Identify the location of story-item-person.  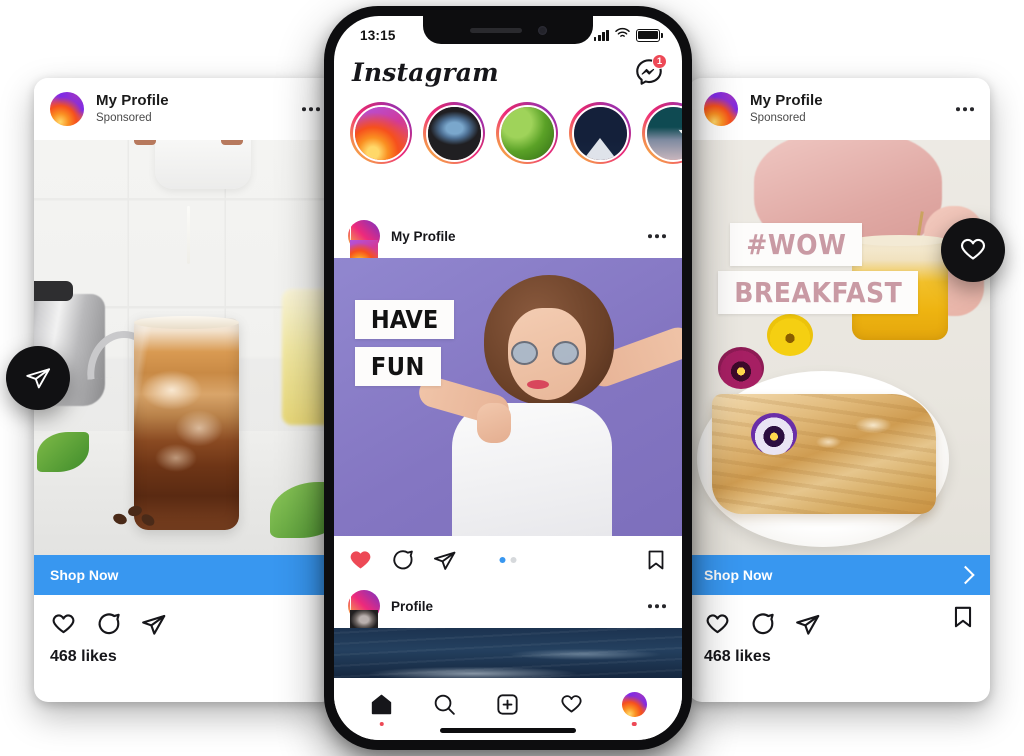
(454, 133).